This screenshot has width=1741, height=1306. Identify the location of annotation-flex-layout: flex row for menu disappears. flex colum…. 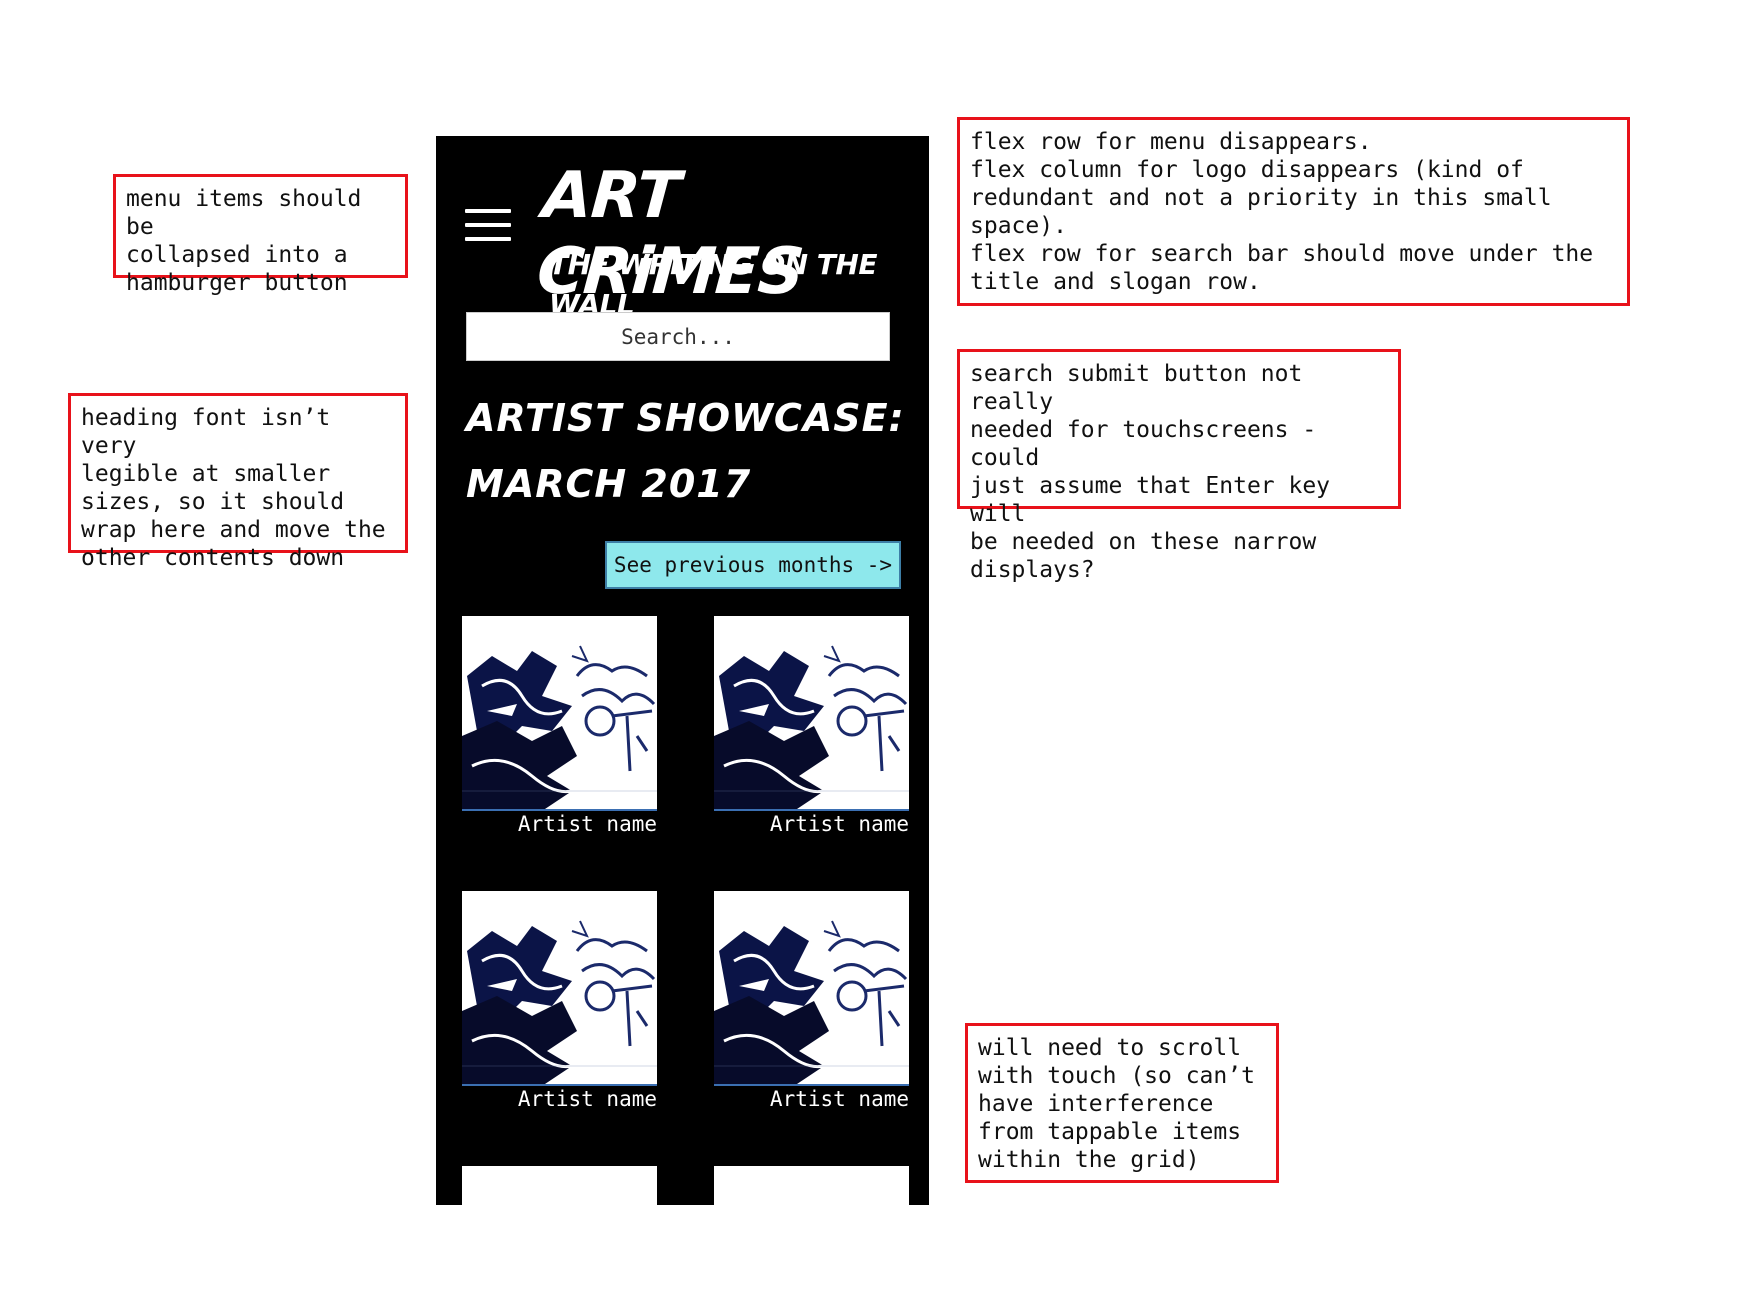
(1293, 211).